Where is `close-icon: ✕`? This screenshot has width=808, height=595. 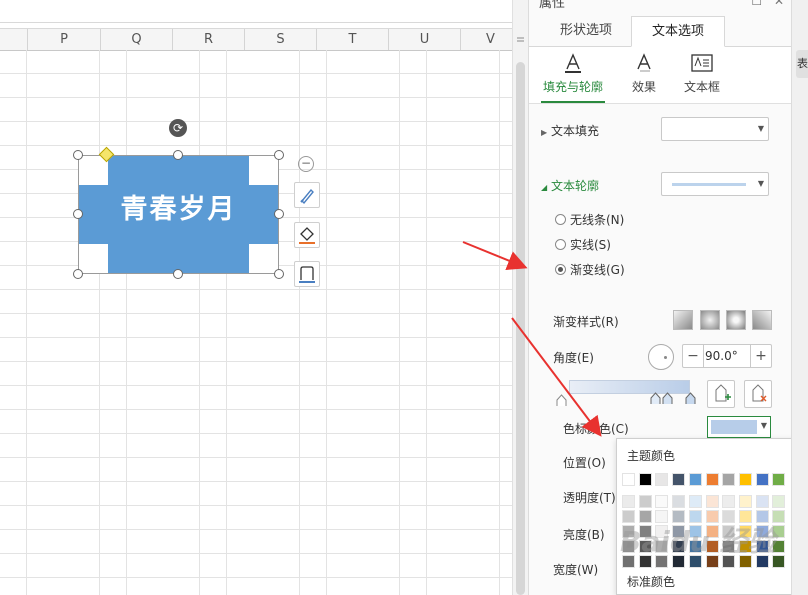
close-icon: ✕ is located at coordinates (779, 4).